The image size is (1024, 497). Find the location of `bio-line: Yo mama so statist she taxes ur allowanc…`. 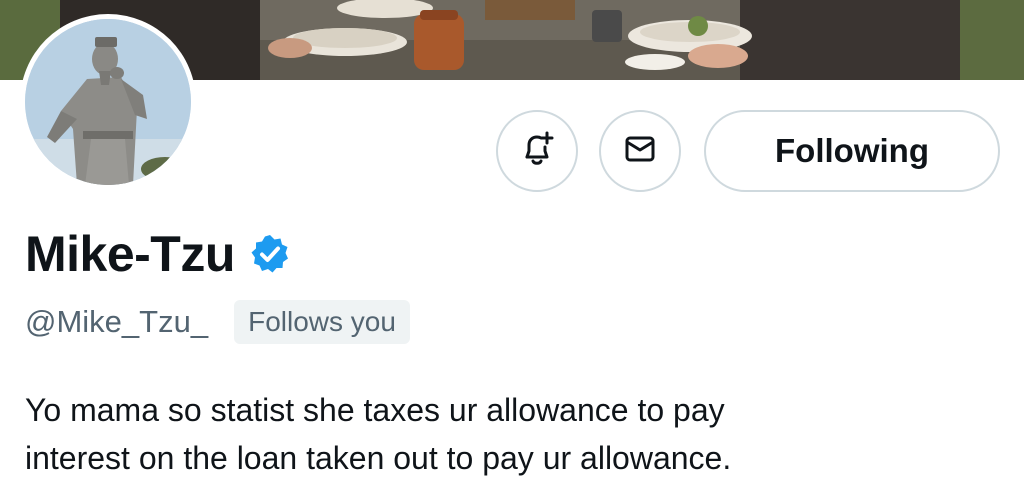

bio-line: Yo mama so statist she taxes ur allowanc… is located at coordinates (375, 410).